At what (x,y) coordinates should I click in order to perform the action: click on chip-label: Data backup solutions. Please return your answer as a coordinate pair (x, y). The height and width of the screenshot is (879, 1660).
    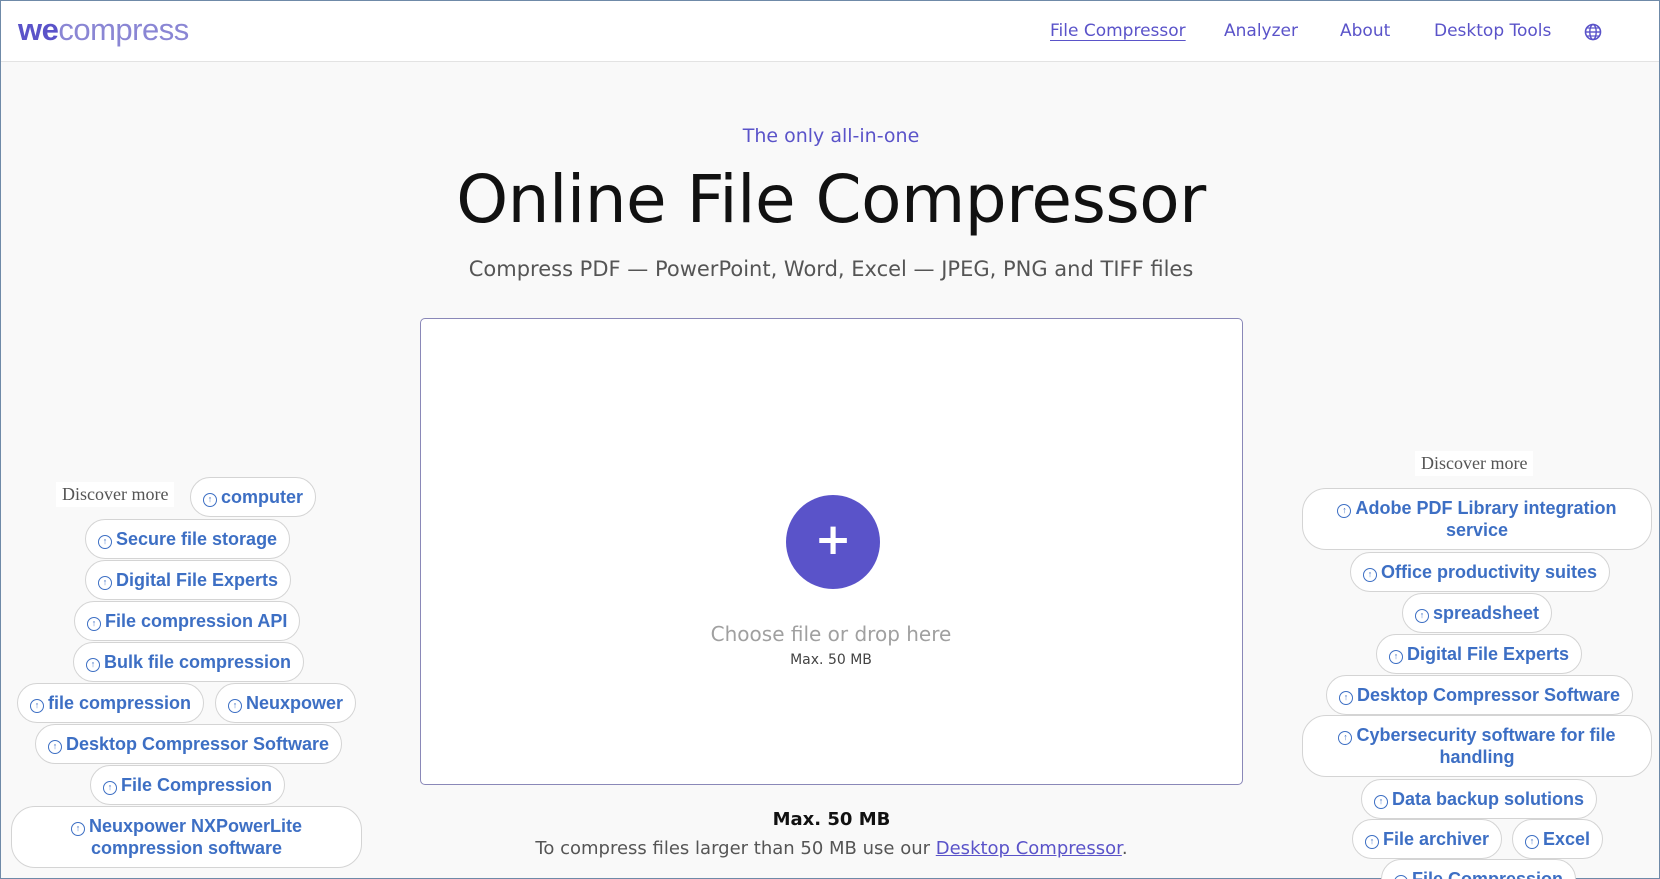
    Looking at the image, I should click on (1488, 799).